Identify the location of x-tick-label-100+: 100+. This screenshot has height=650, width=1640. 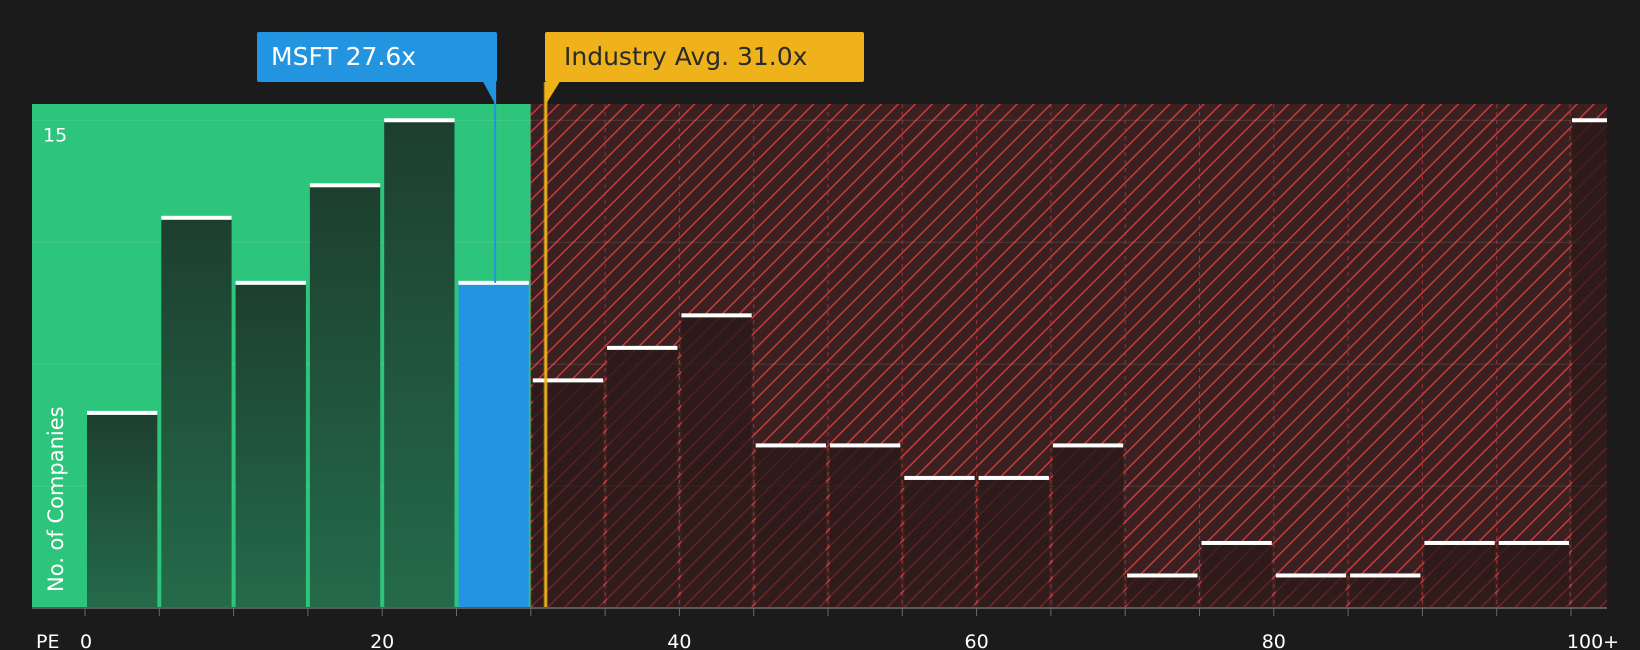
(1593, 640).